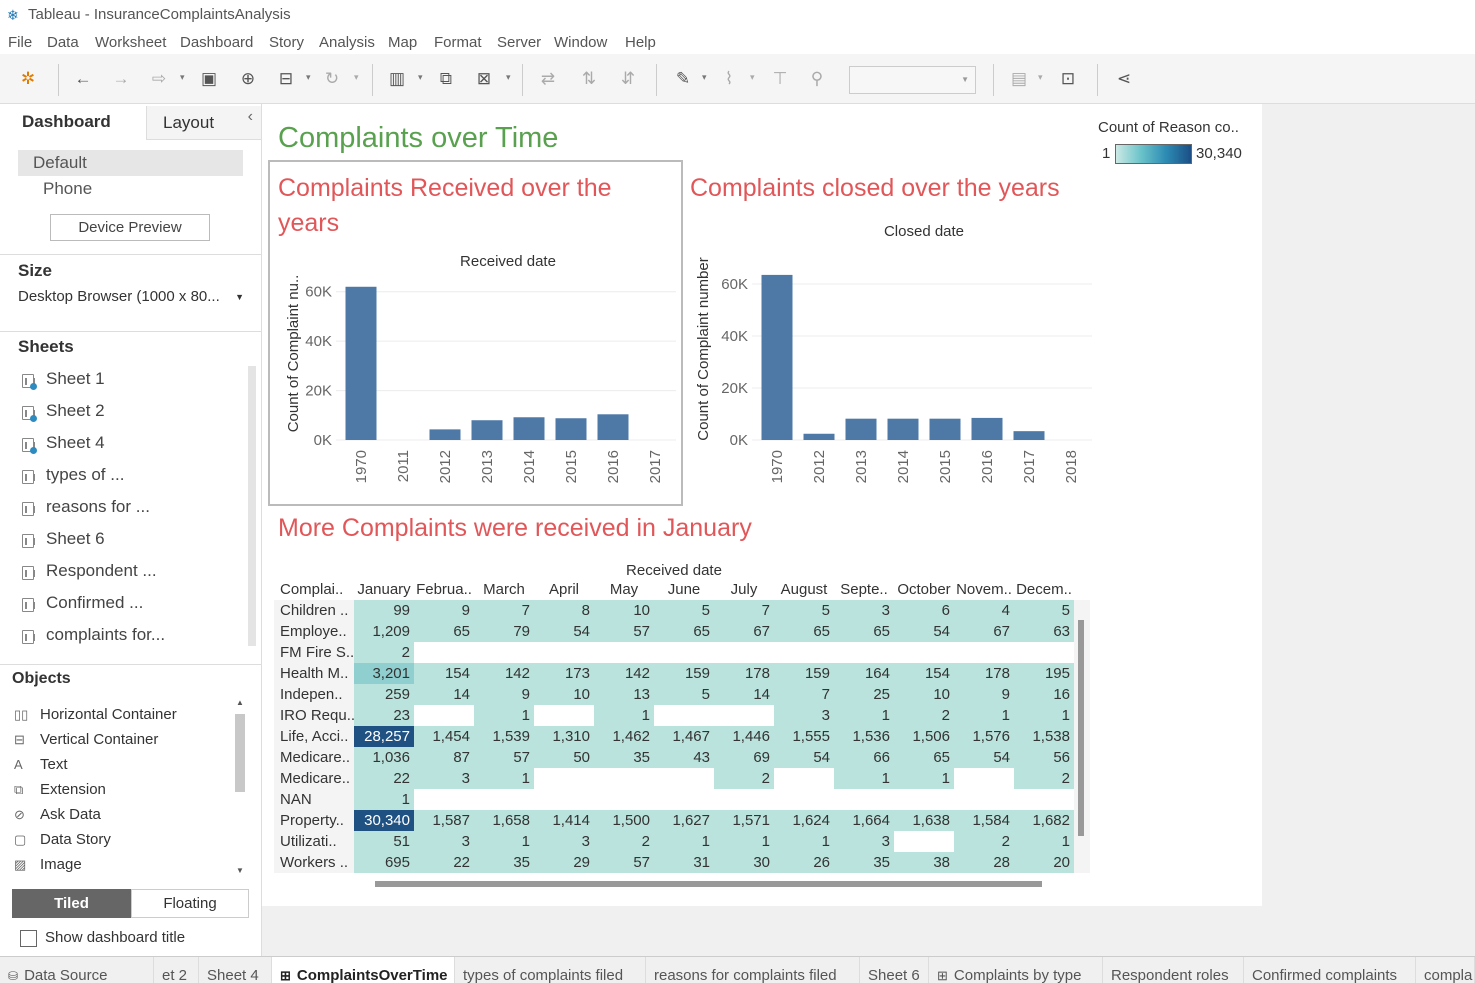 This screenshot has width=1475, height=983. Describe the element at coordinates (1068, 79) in the screenshot. I see `presentation-mode-icon: ⊡` at that location.